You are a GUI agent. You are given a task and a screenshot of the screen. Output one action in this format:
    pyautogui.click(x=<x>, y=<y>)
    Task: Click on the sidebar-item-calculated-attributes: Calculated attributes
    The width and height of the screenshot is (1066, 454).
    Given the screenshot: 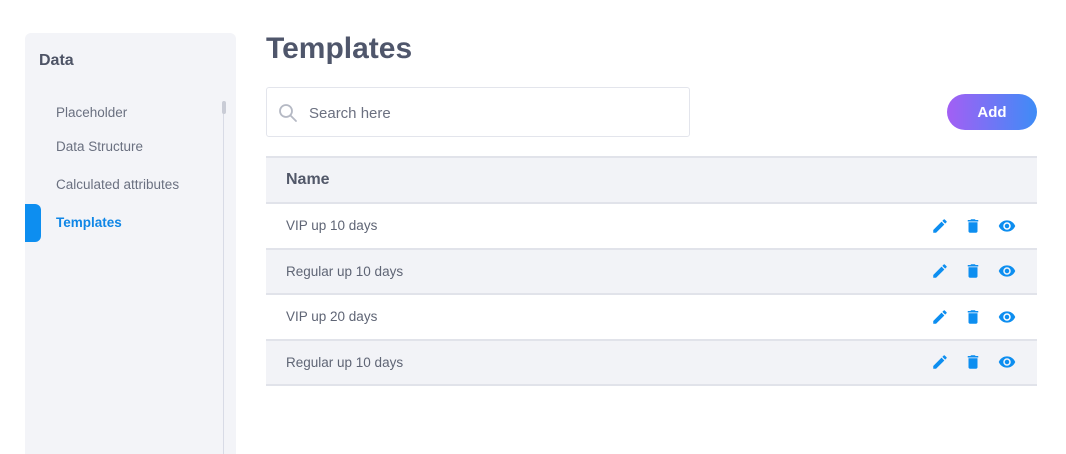 What is the action you would take?
    pyautogui.click(x=117, y=184)
    